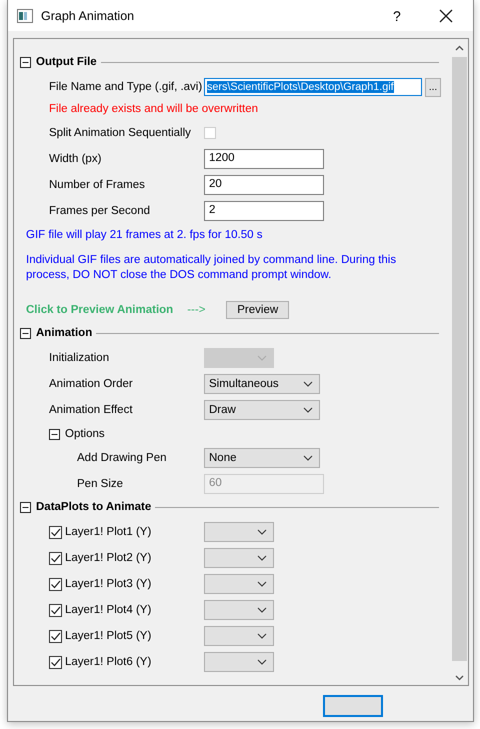  I want to click on field-label: Width (px), so click(75, 159).